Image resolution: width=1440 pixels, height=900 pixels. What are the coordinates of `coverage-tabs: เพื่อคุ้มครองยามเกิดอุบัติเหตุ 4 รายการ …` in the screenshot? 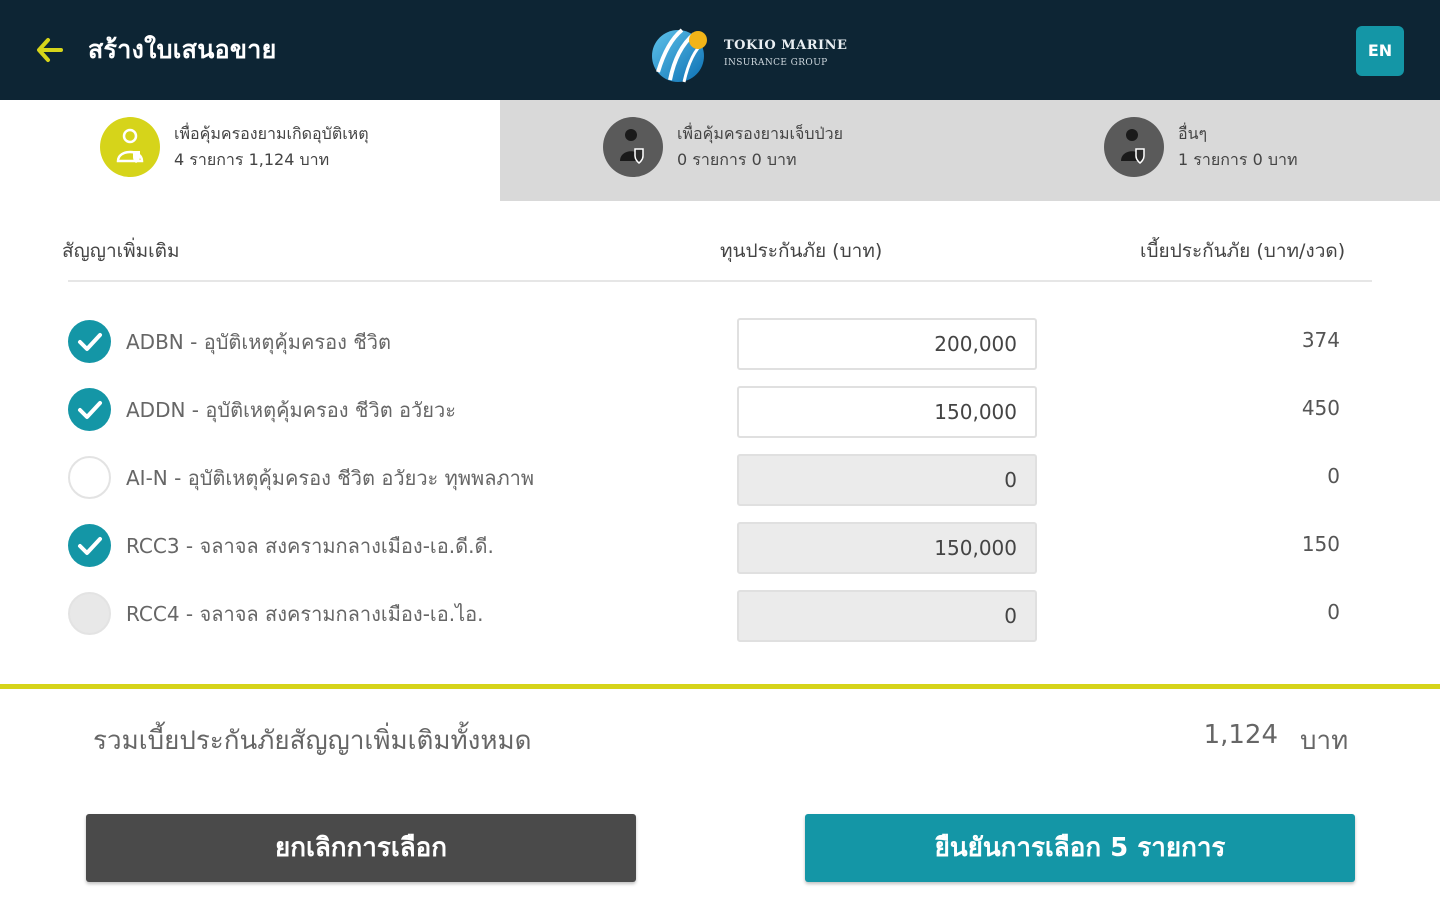 It's located at (720, 150).